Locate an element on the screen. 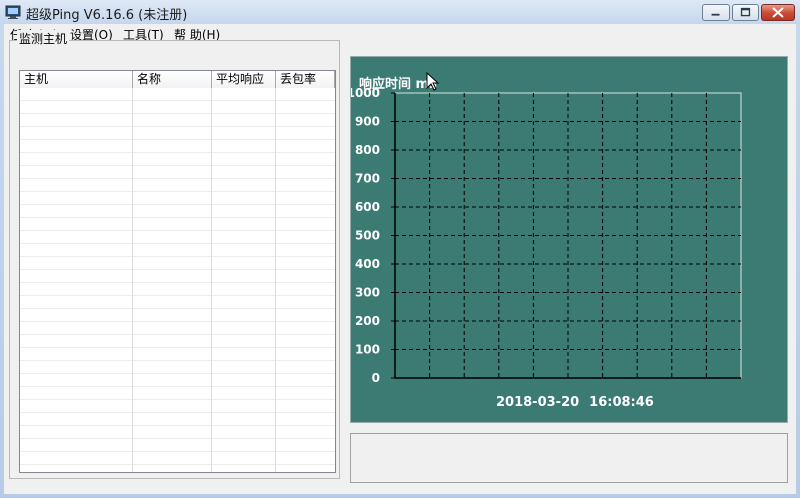 This screenshot has height=498, width=800. window-title: 超级Ping V6.16.6 (未注册) is located at coordinates (107, 15).